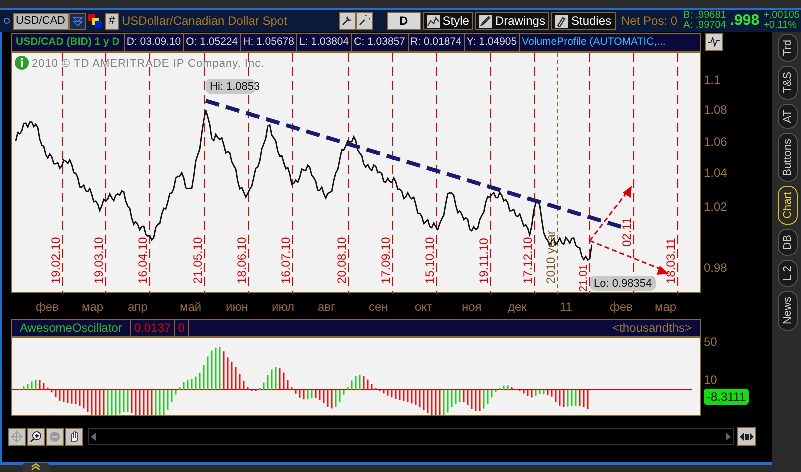 The width and height of the screenshot is (801, 472). What do you see at coordinates (213, 42) in the screenshot?
I see `quote-field: O: 1.05224` at bounding box center [213, 42].